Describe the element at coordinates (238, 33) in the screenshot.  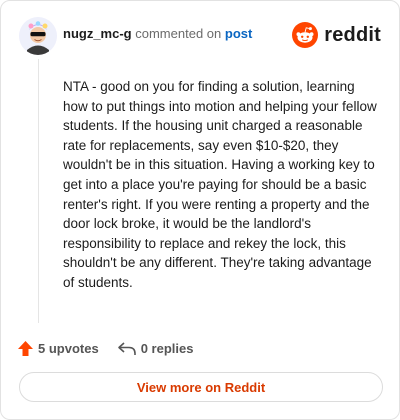
I see `post-link: post` at that location.